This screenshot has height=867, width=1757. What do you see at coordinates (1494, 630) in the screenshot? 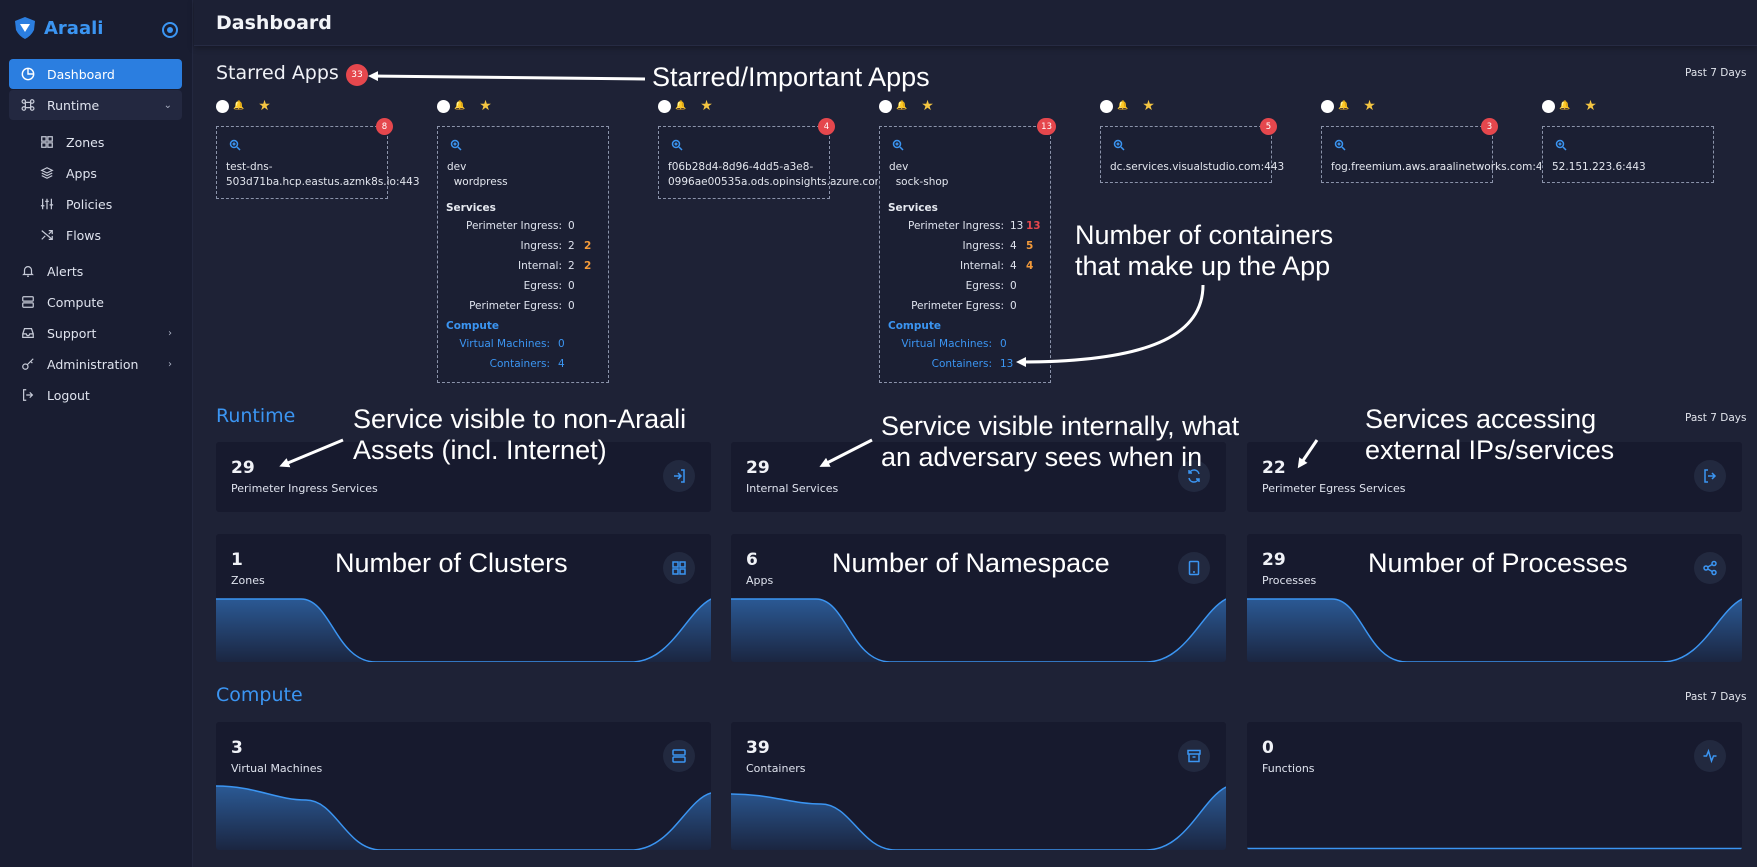
I see `processes-sparkline` at bounding box center [1494, 630].